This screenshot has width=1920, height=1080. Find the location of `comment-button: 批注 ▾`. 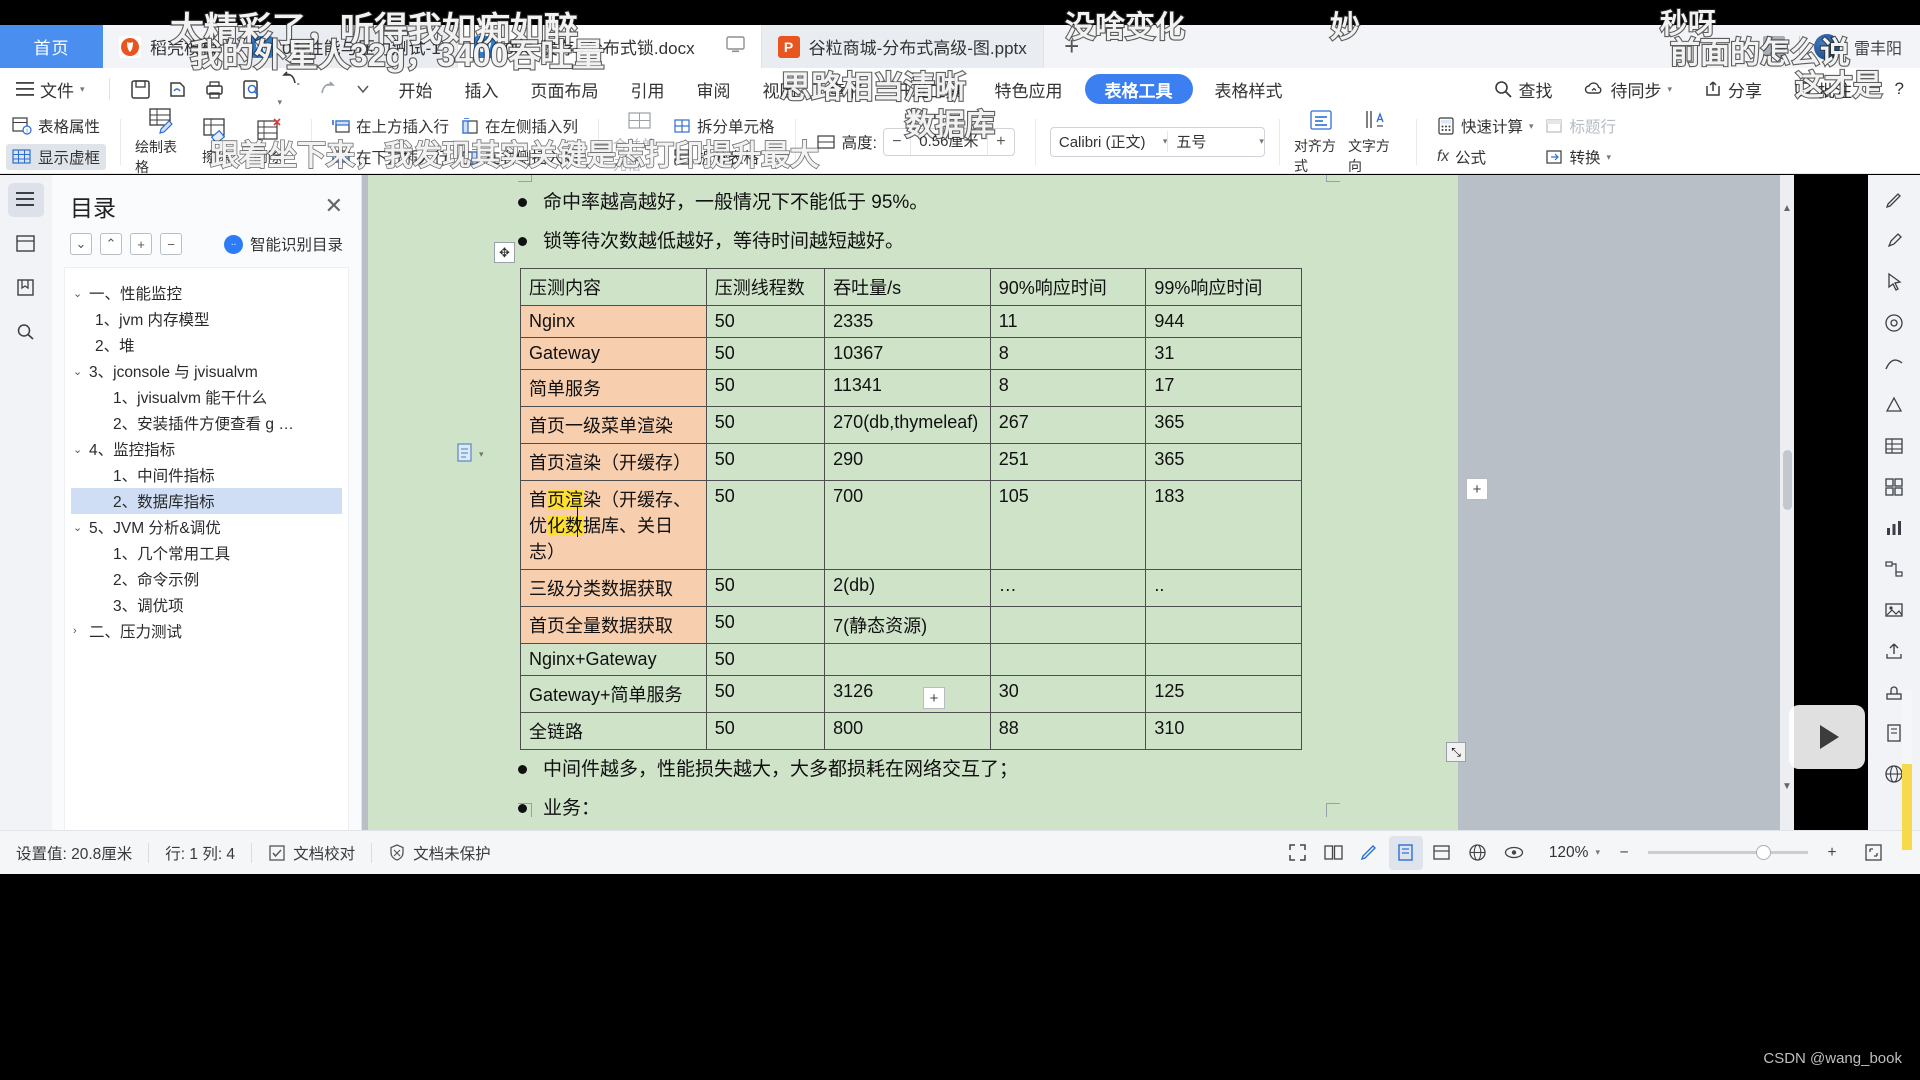

comment-button: 批注 ▾ is located at coordinates (1828, 89).